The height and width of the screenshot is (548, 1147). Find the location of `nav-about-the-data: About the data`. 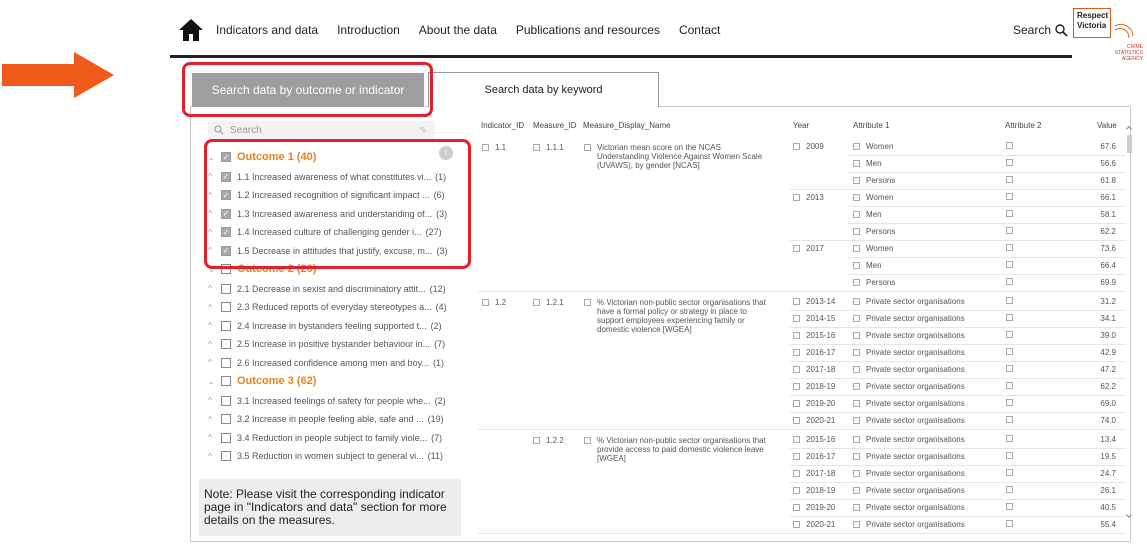

nav-about-the-data: About the data is located at coordinates (458, 30).